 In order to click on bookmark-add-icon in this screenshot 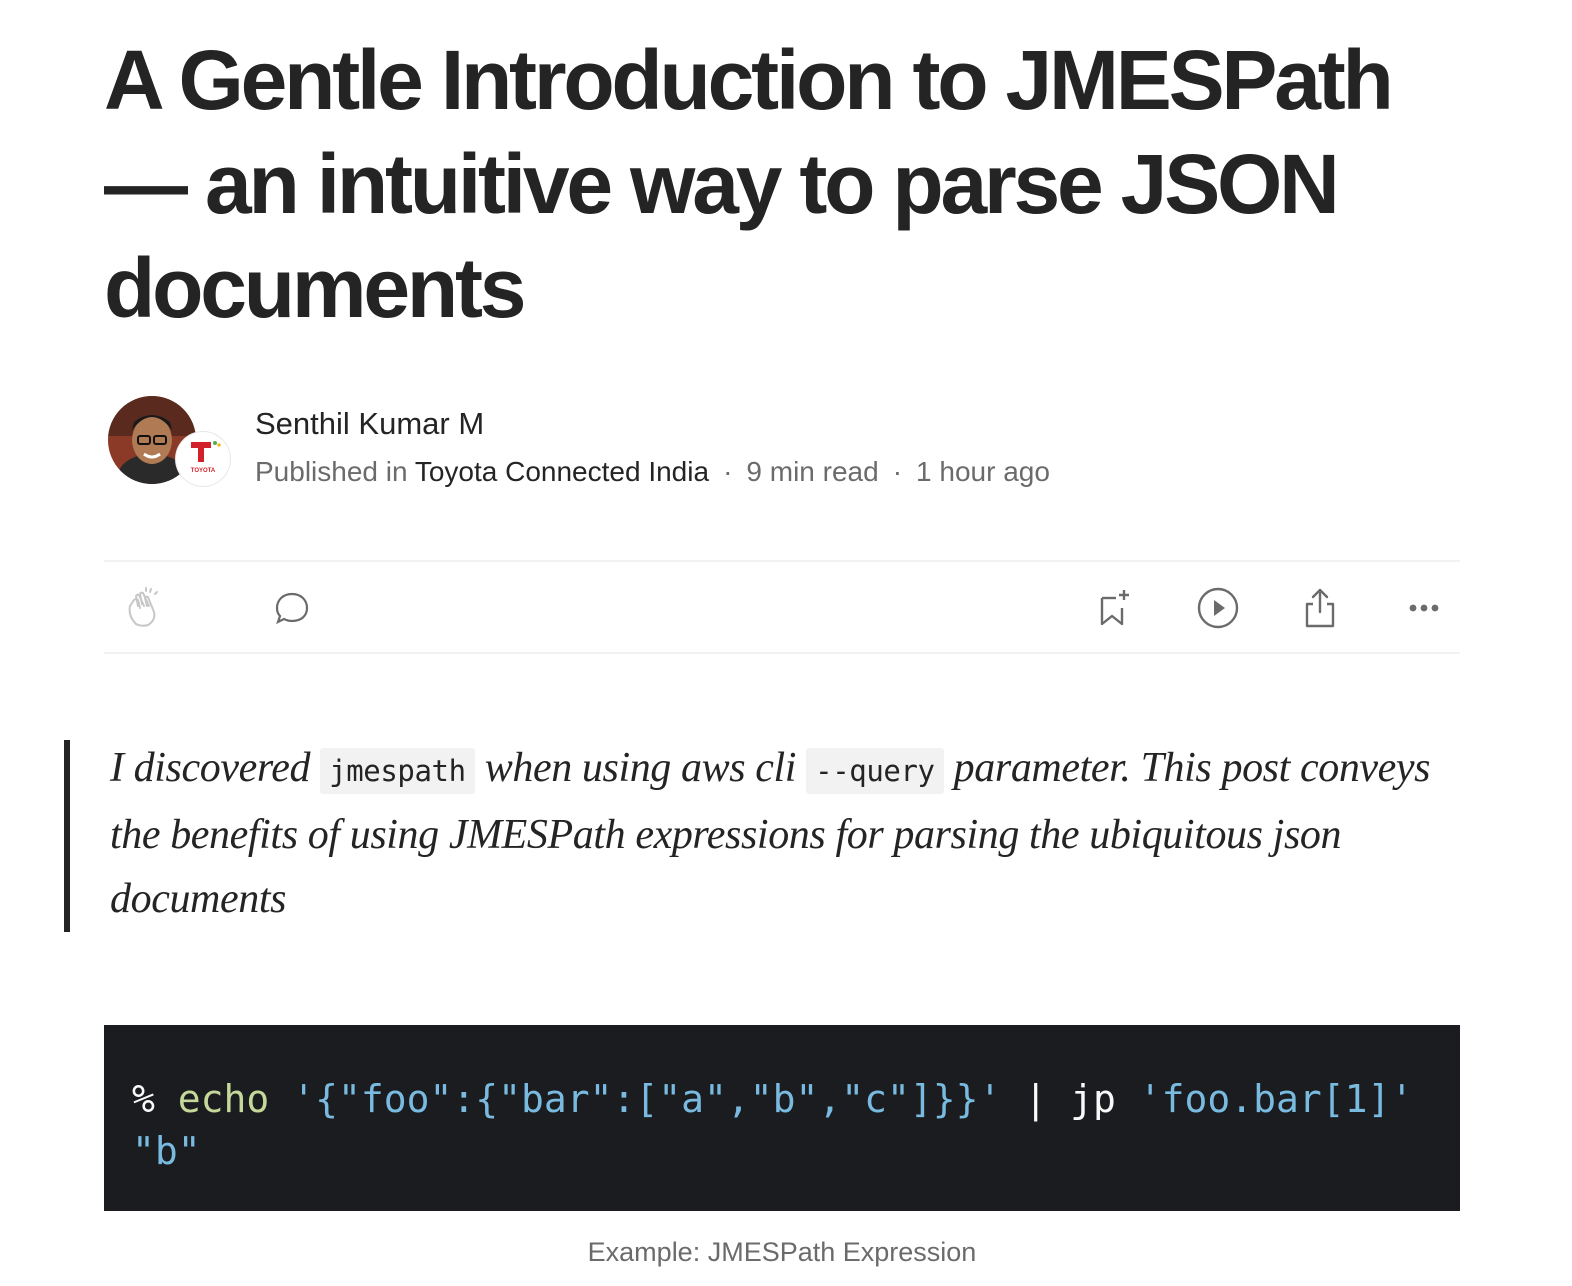, I will do `click(1114, 608)`.